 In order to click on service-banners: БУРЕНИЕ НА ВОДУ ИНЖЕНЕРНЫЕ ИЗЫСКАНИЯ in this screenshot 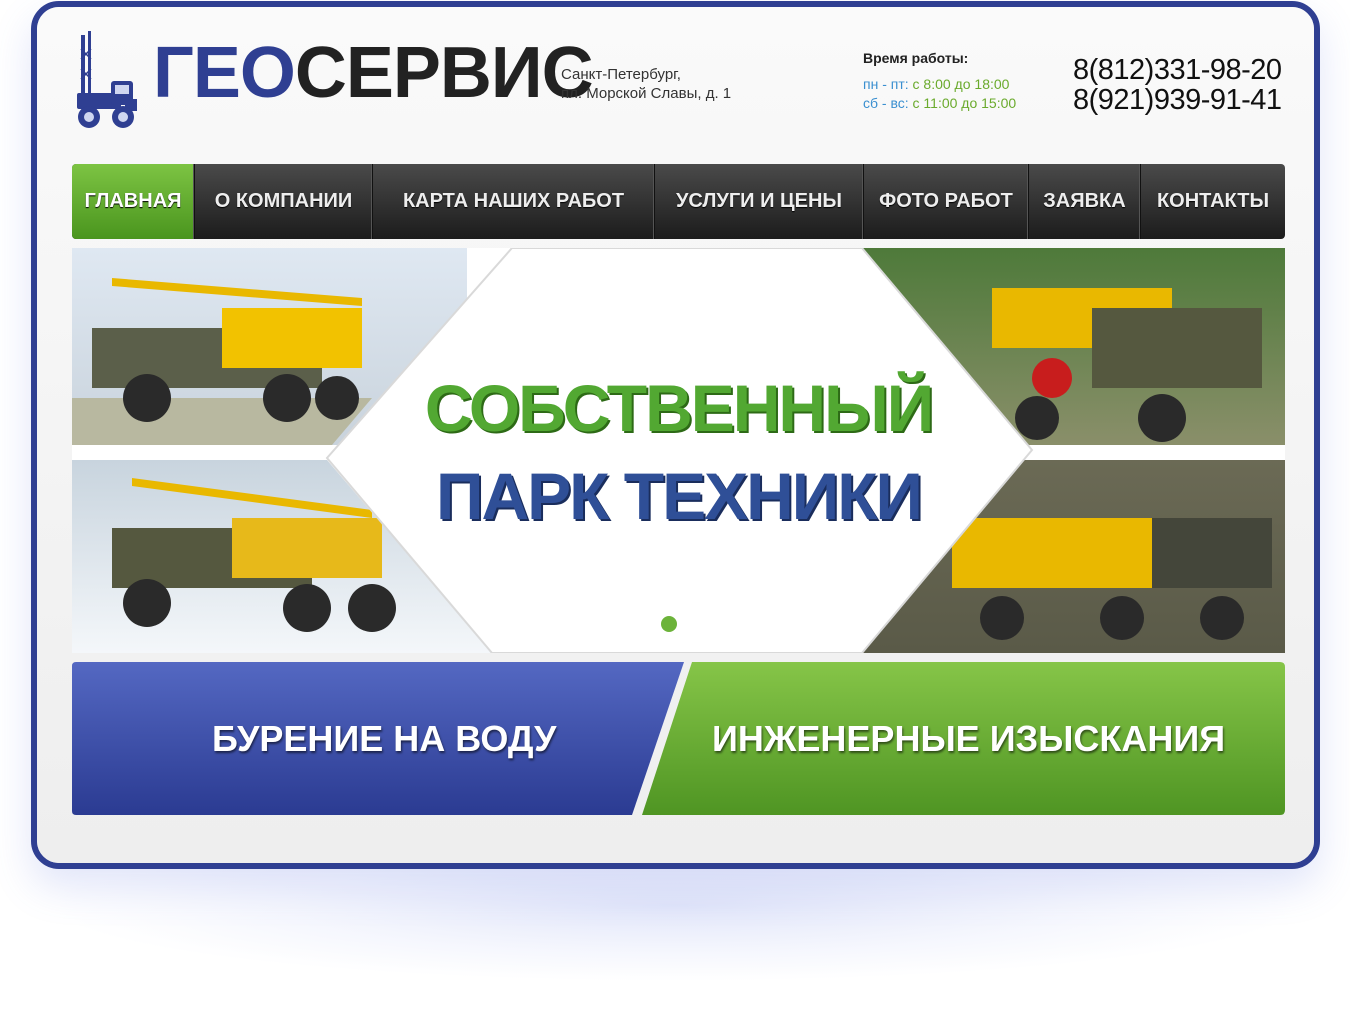, I will do `click(678, 738)`.